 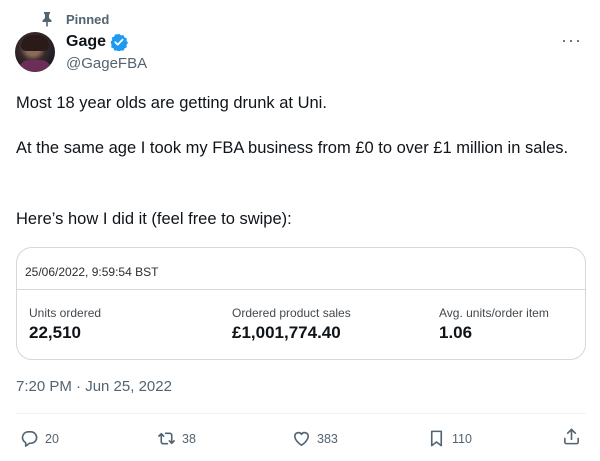 What do you see at coordinates (94, 386) in the screenshot?
I see `tweet-timestamp: 7:20 PM · Jun 25, 2022` at bounding box center [94, 386].